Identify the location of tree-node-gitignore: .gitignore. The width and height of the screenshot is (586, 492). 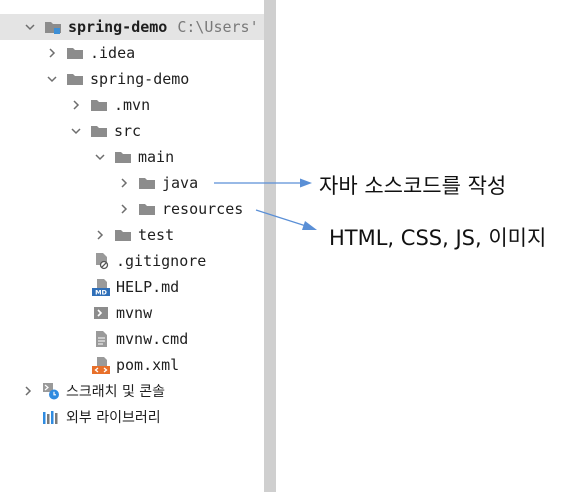
(149, 261).